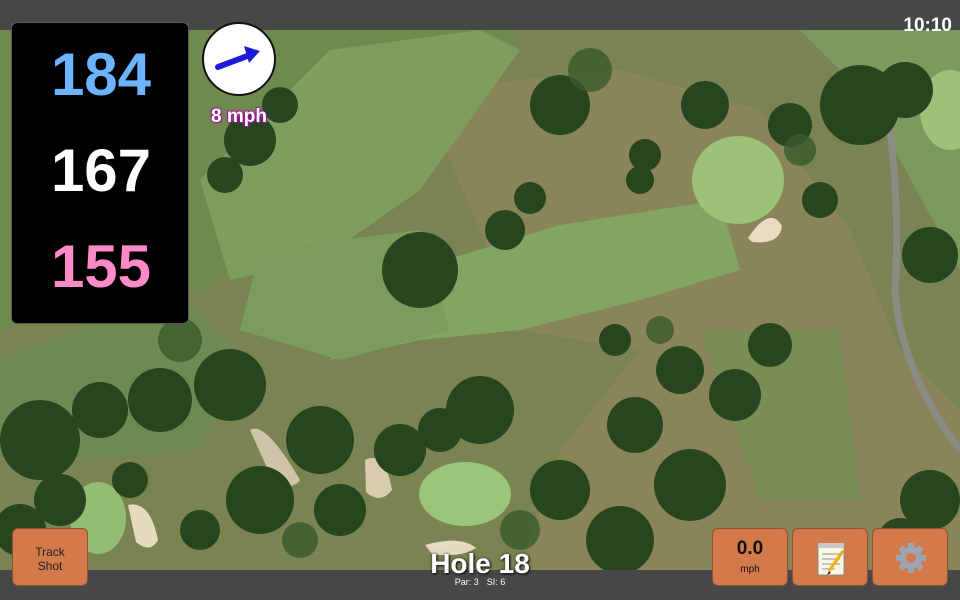 Image resolution: width=960 pixels, height=600 pixels. What do you see at coordinates (50, 566) in the screenshot?
I see `track-shot-label-line2: Shot` at bounding box center [50, 566].